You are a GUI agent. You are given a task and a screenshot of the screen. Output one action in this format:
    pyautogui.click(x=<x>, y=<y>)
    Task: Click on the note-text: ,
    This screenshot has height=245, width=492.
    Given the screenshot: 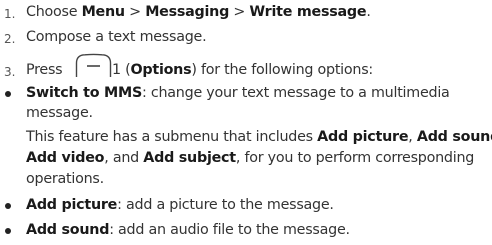 What is the action you would take?
    pyautogui.click(x=412, y=137)
    